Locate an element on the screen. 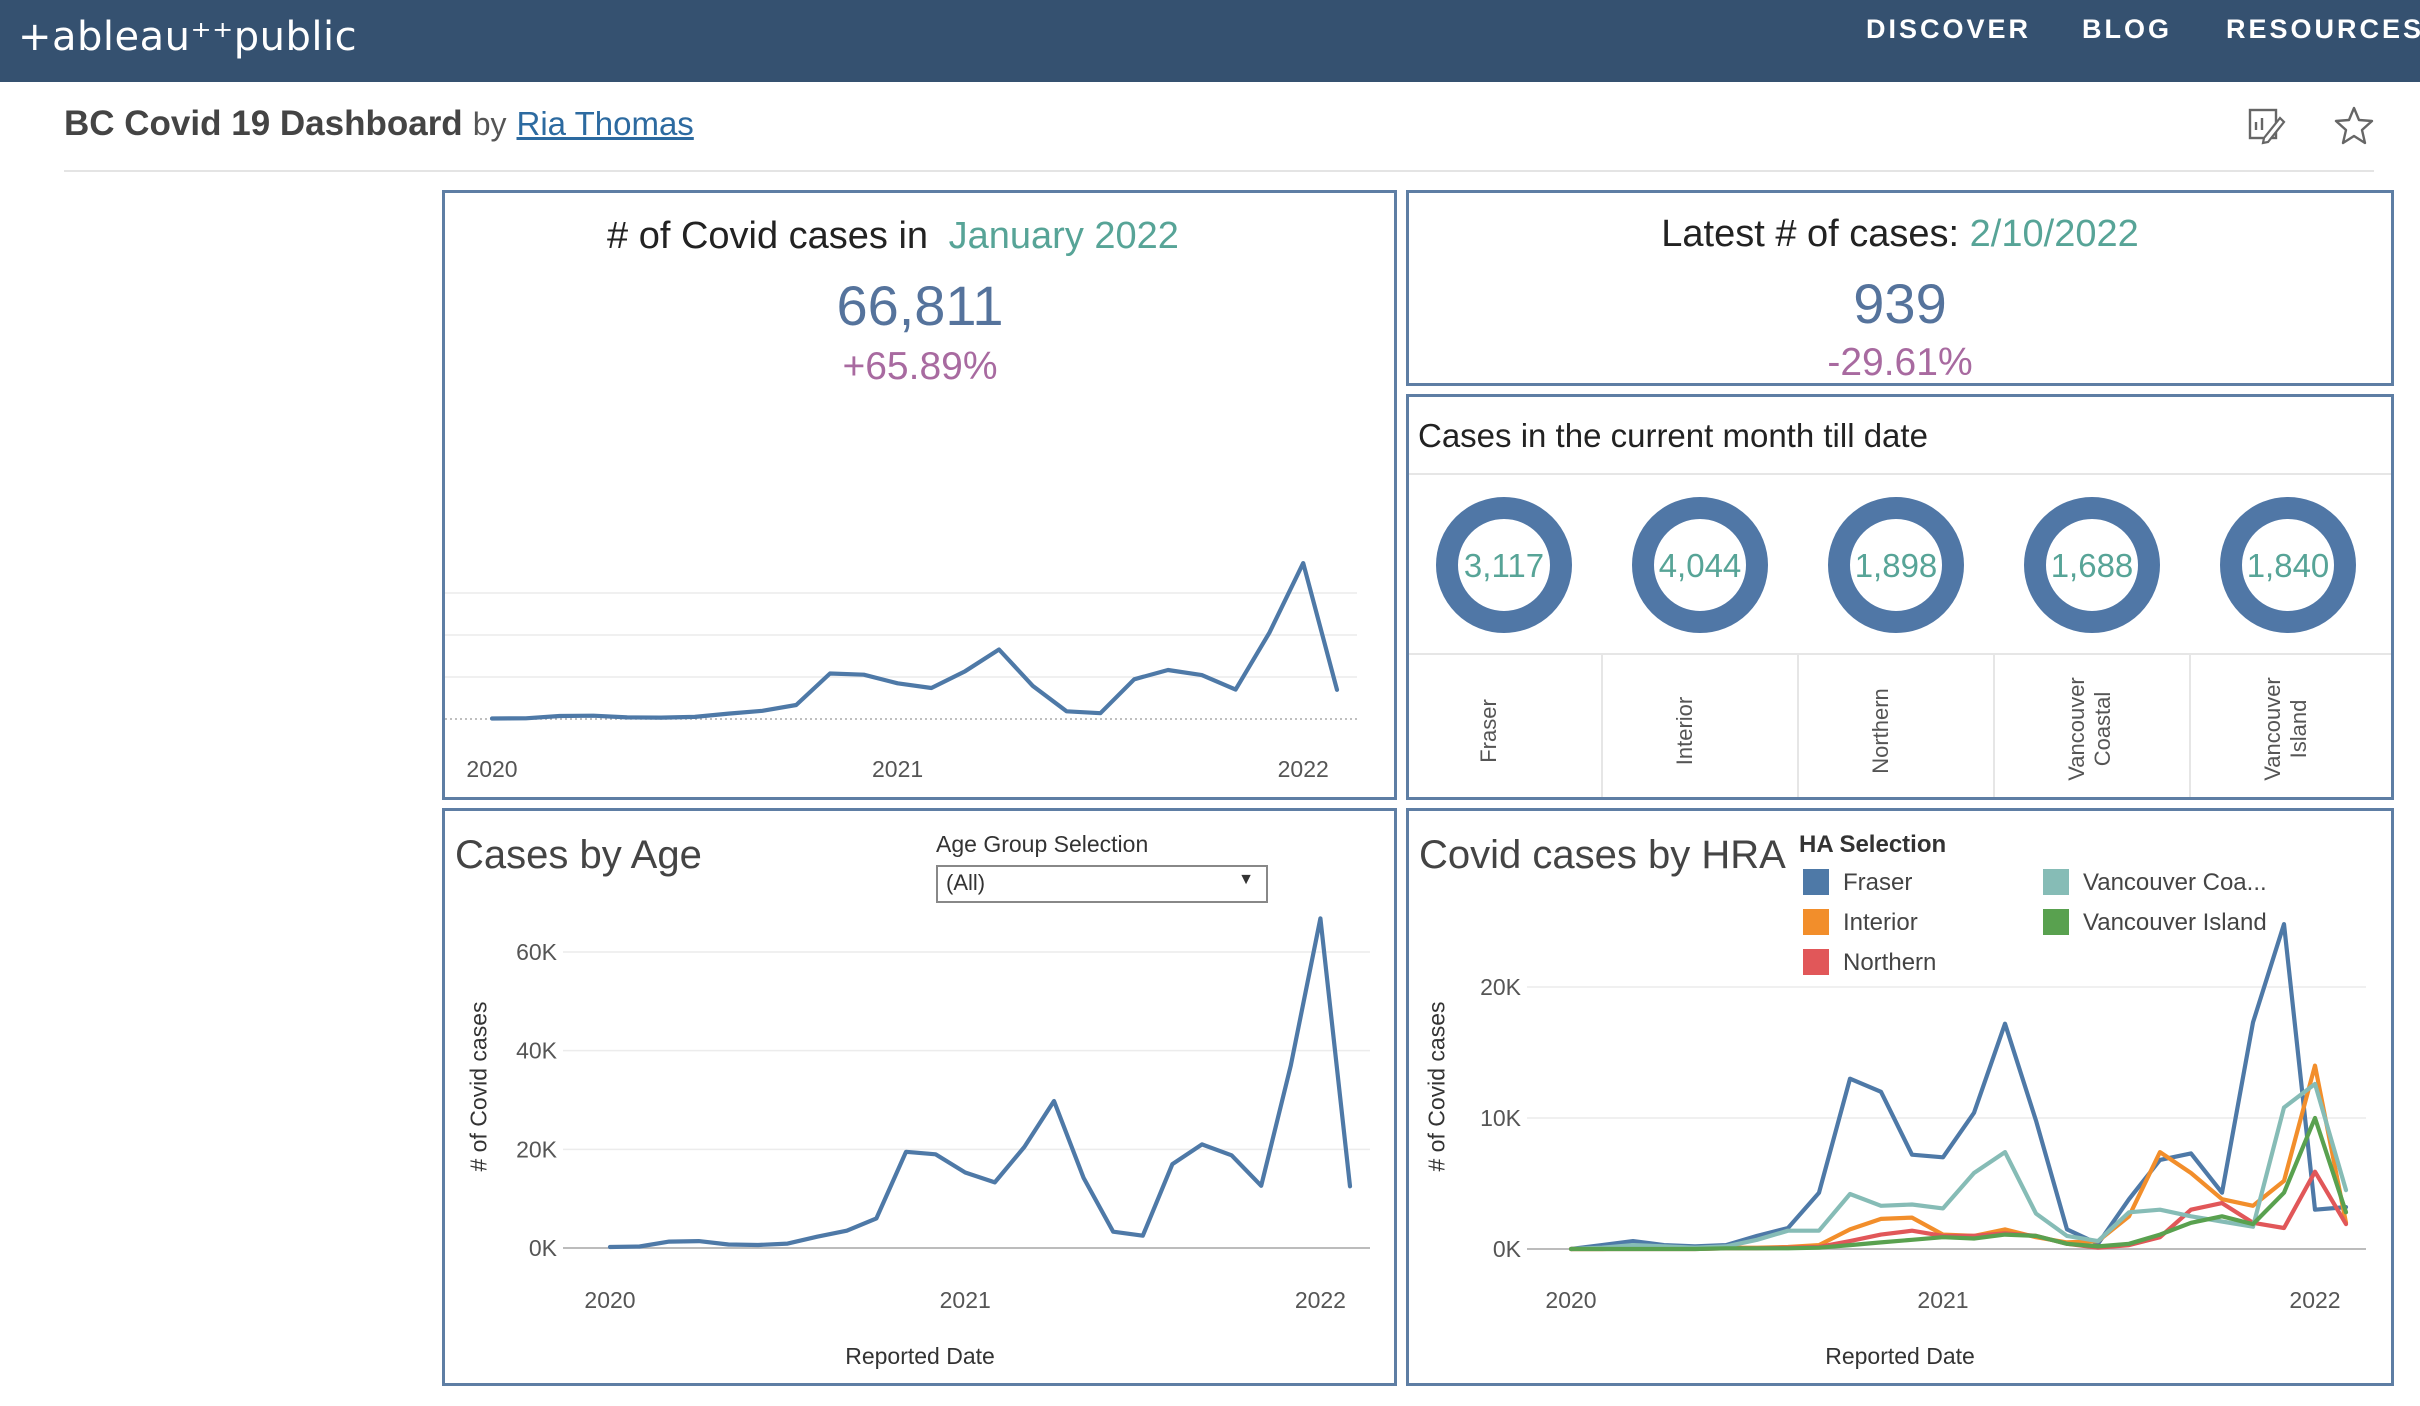 Image resolution: width=2420 pixels, height=1406 pixels. region-label-vancouver-island: Vancouver Island is located at coordinates (2285, 729).